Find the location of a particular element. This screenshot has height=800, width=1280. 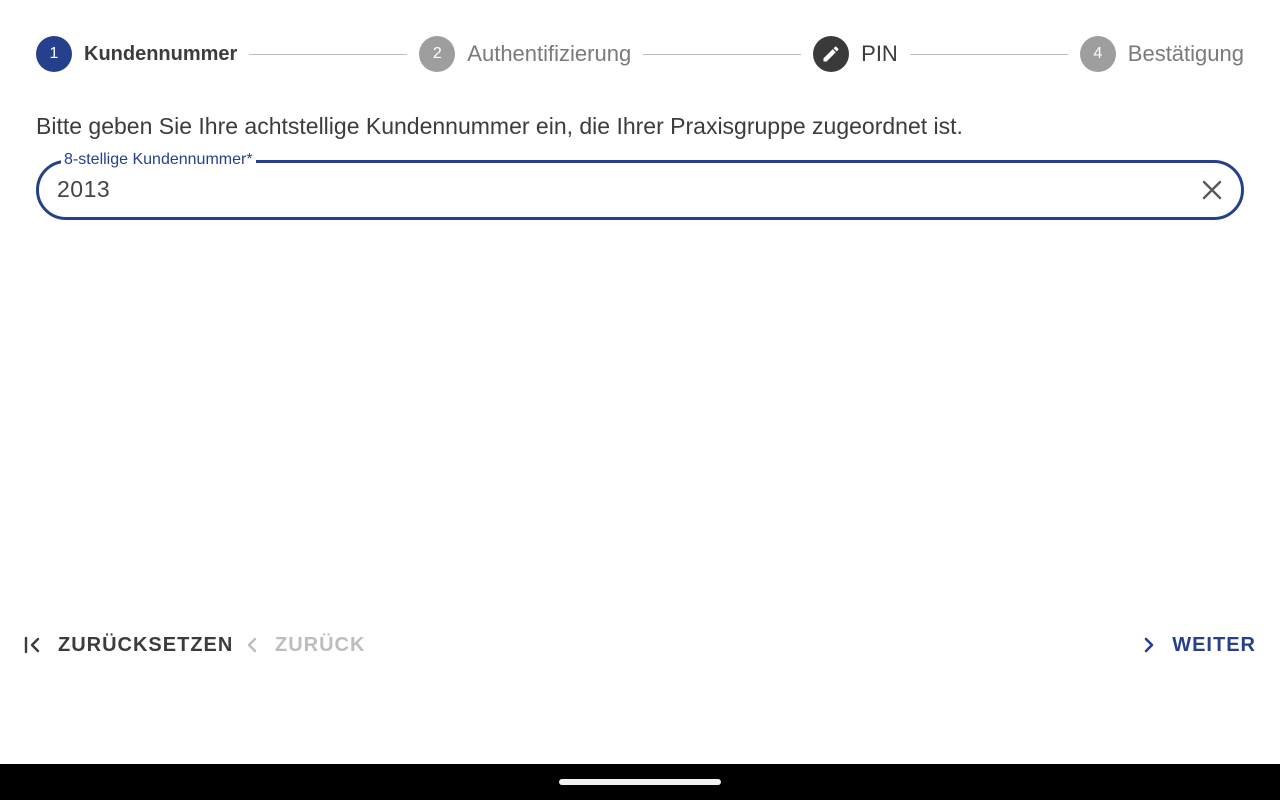

next-button: WEITER is located at coordinates (1199, 645).